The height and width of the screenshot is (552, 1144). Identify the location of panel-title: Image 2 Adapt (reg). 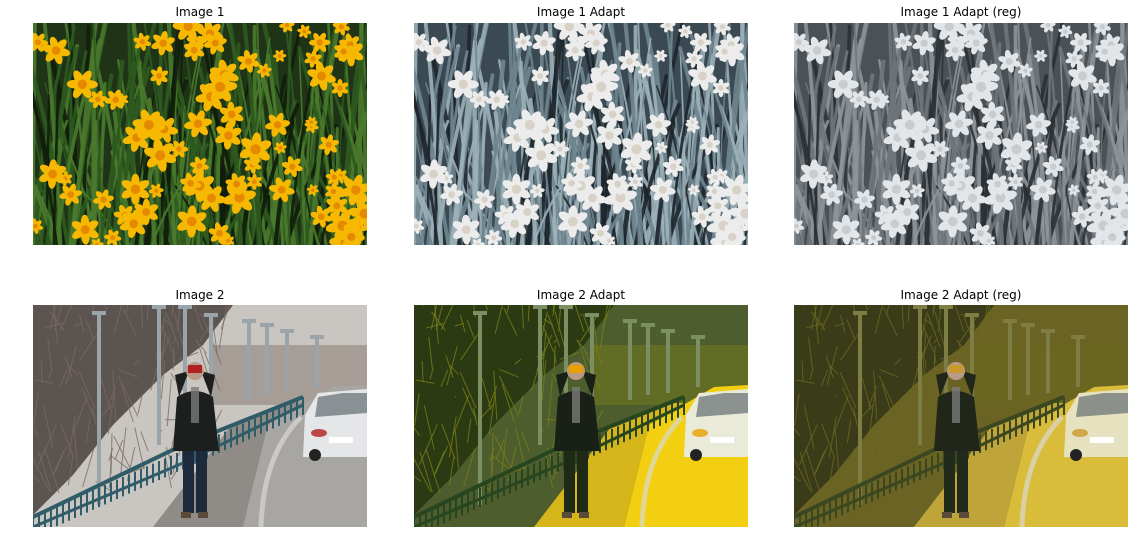
(961, 295).